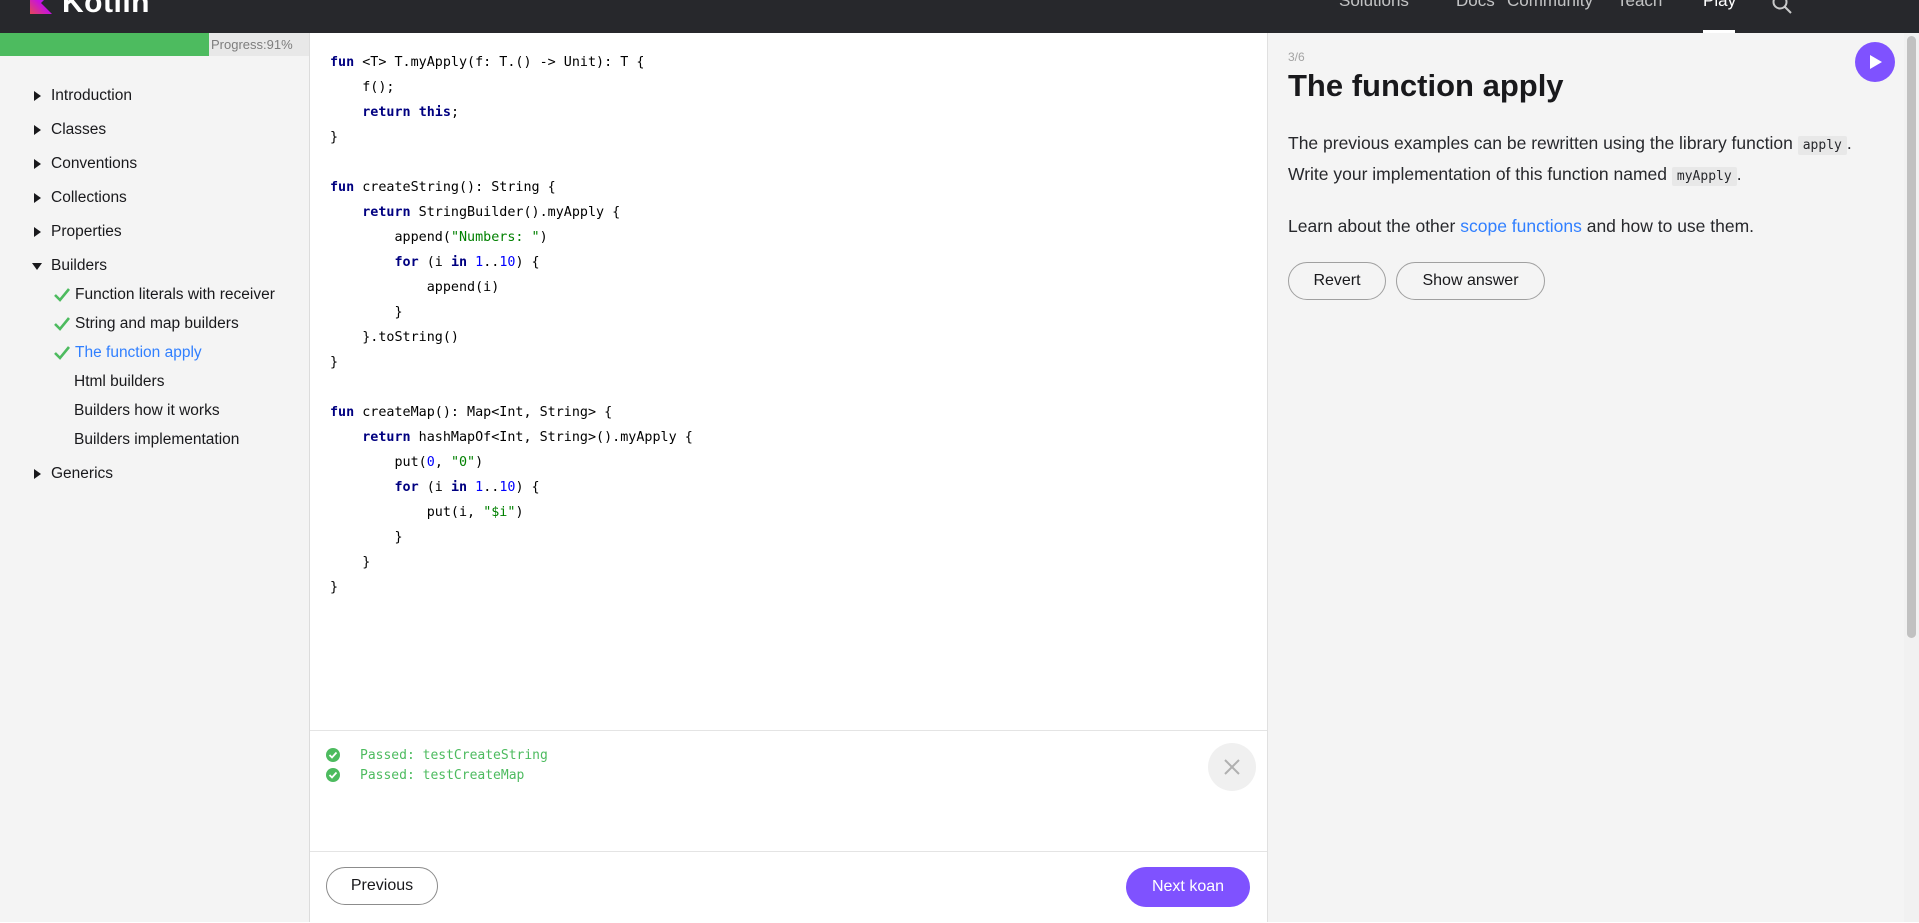 This screenshot has width=1919, height=923. What do you see at coordinates (1475, 5) in the screenshot?
I see `nav-docs: Docs` at bounding box center [1475, 5].